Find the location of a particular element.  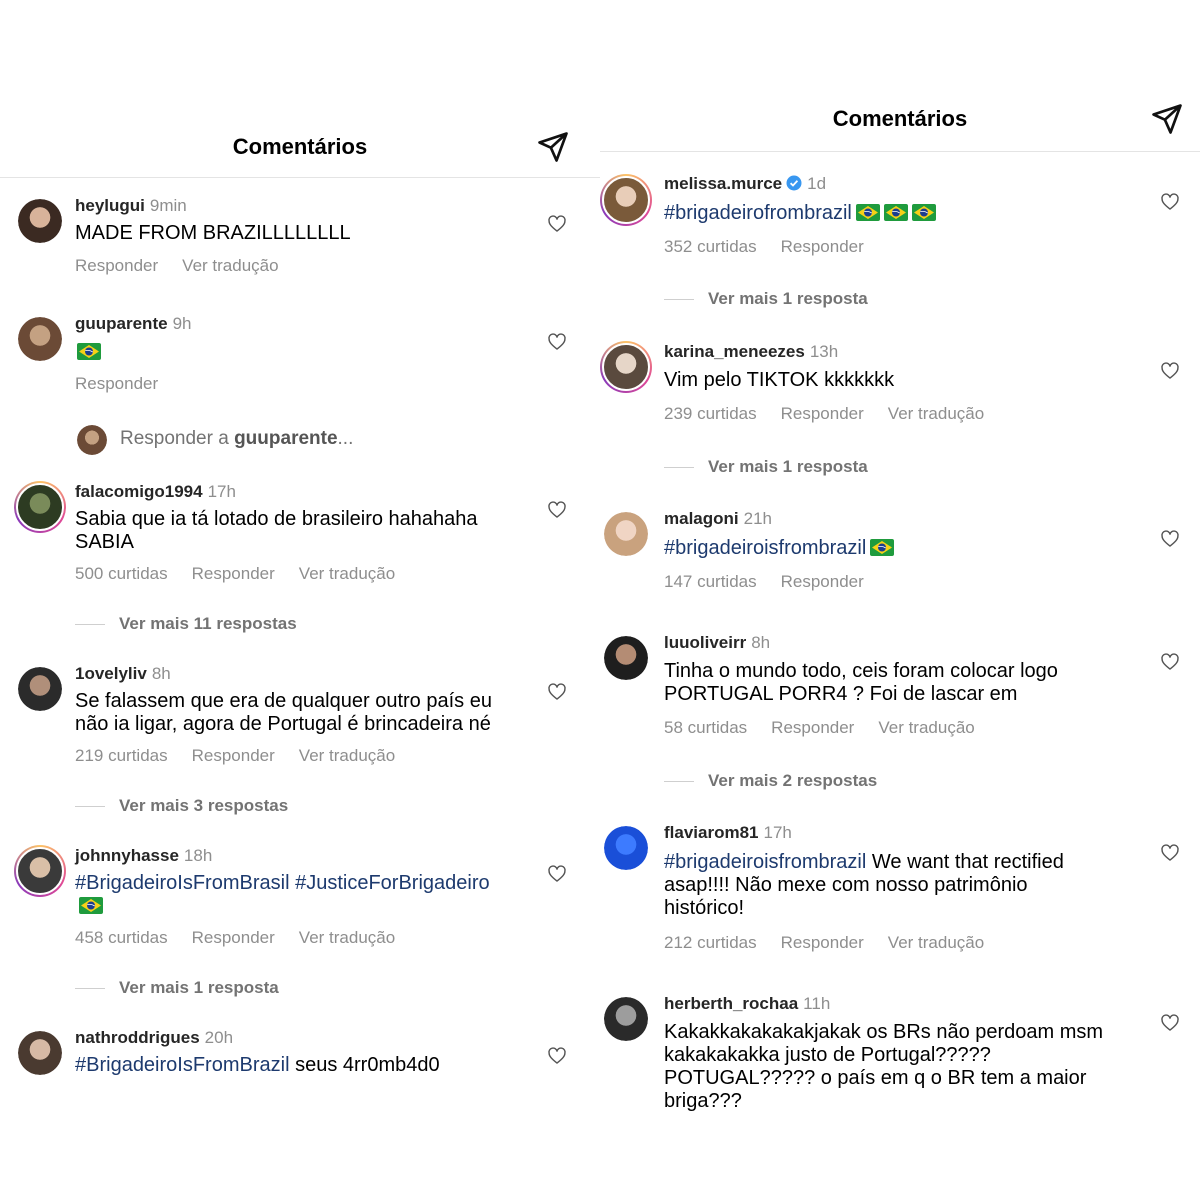

comment-text: #brigadeirofrombrazil is located at coordinates (899, 213).